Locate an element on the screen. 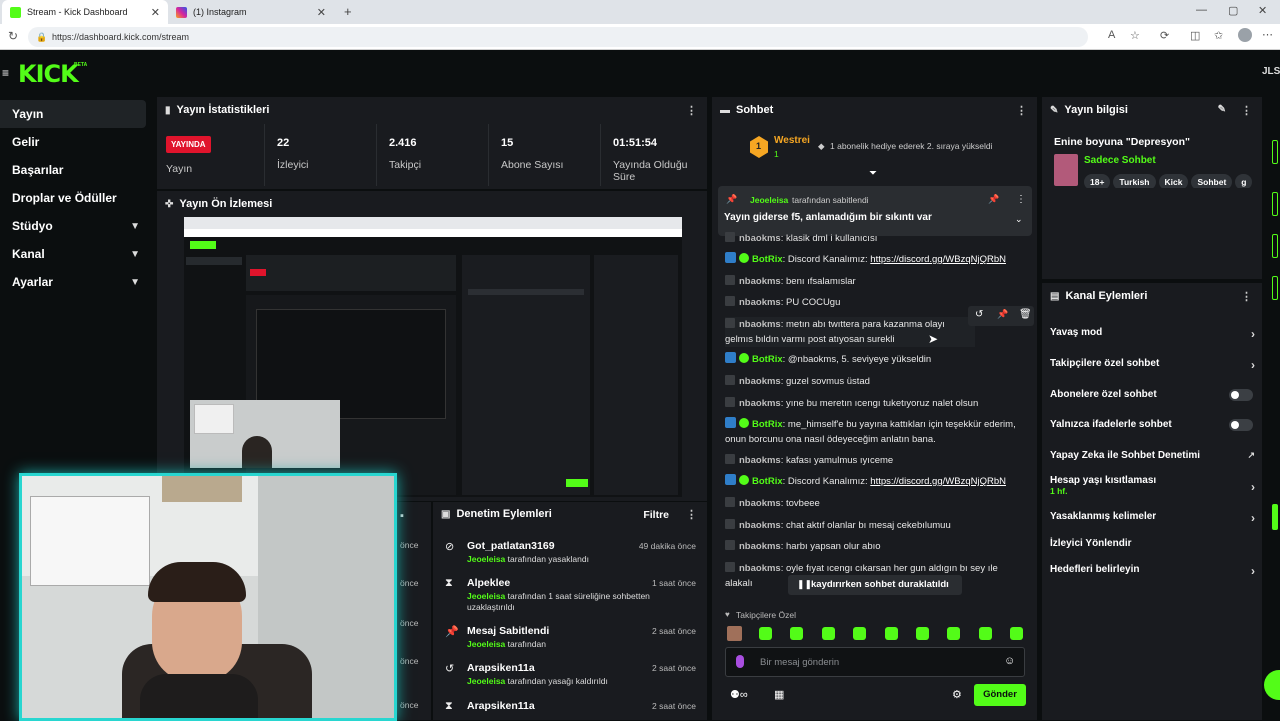 This screenshot has height=721, width=1280. chat-message: nbaokms: harbı yapsan olur abıo is located at coordinates (875, 546).